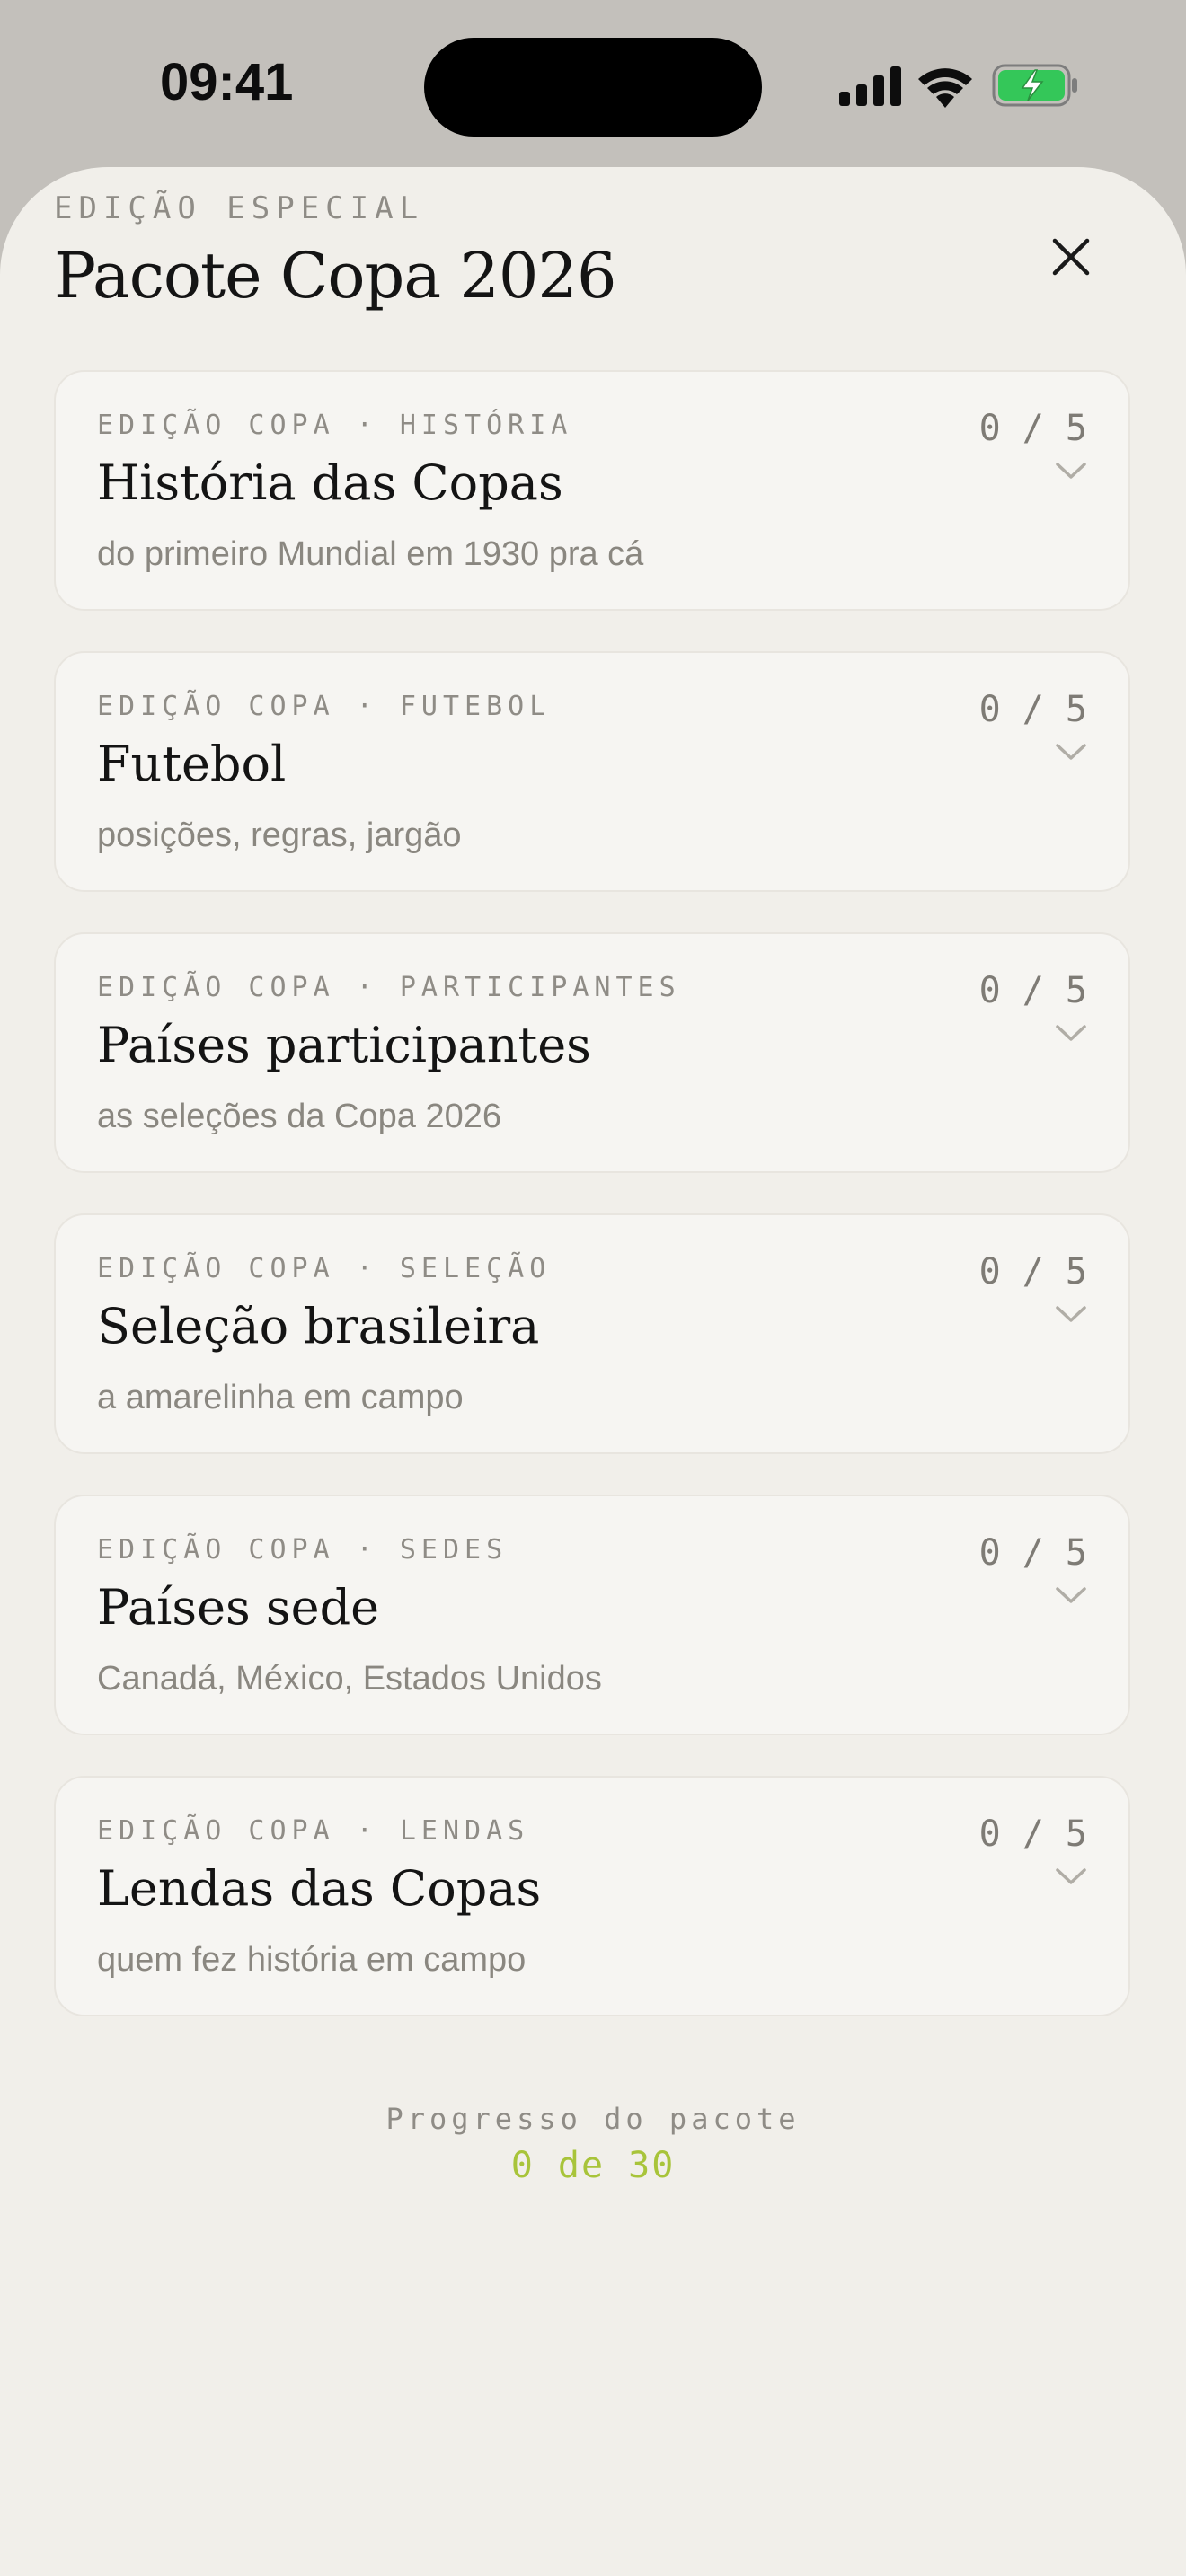 The width and height of the screenshot is (1186, 2576). Describe the element at coordinates (593, 2165) in the screenshot. I see `progress-value: 0 de 30` at that location.